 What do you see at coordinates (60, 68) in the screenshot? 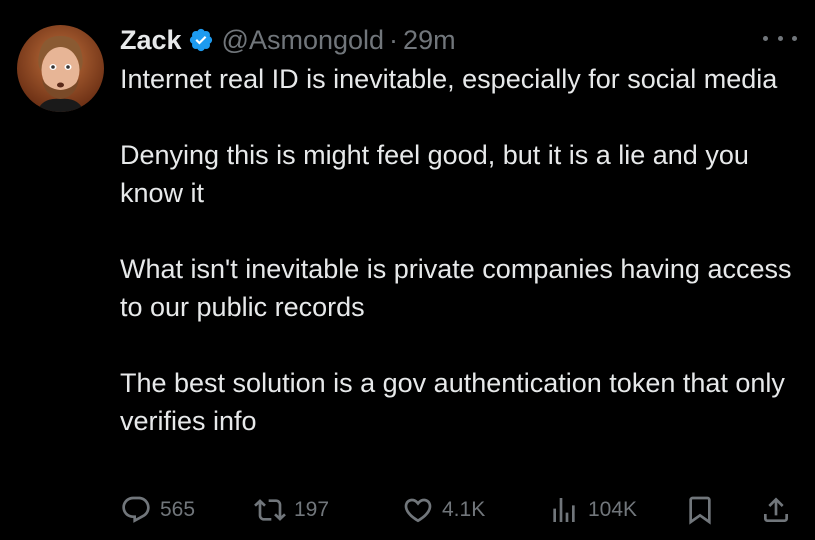
I see `avatar` at bounding box center [60, 68].